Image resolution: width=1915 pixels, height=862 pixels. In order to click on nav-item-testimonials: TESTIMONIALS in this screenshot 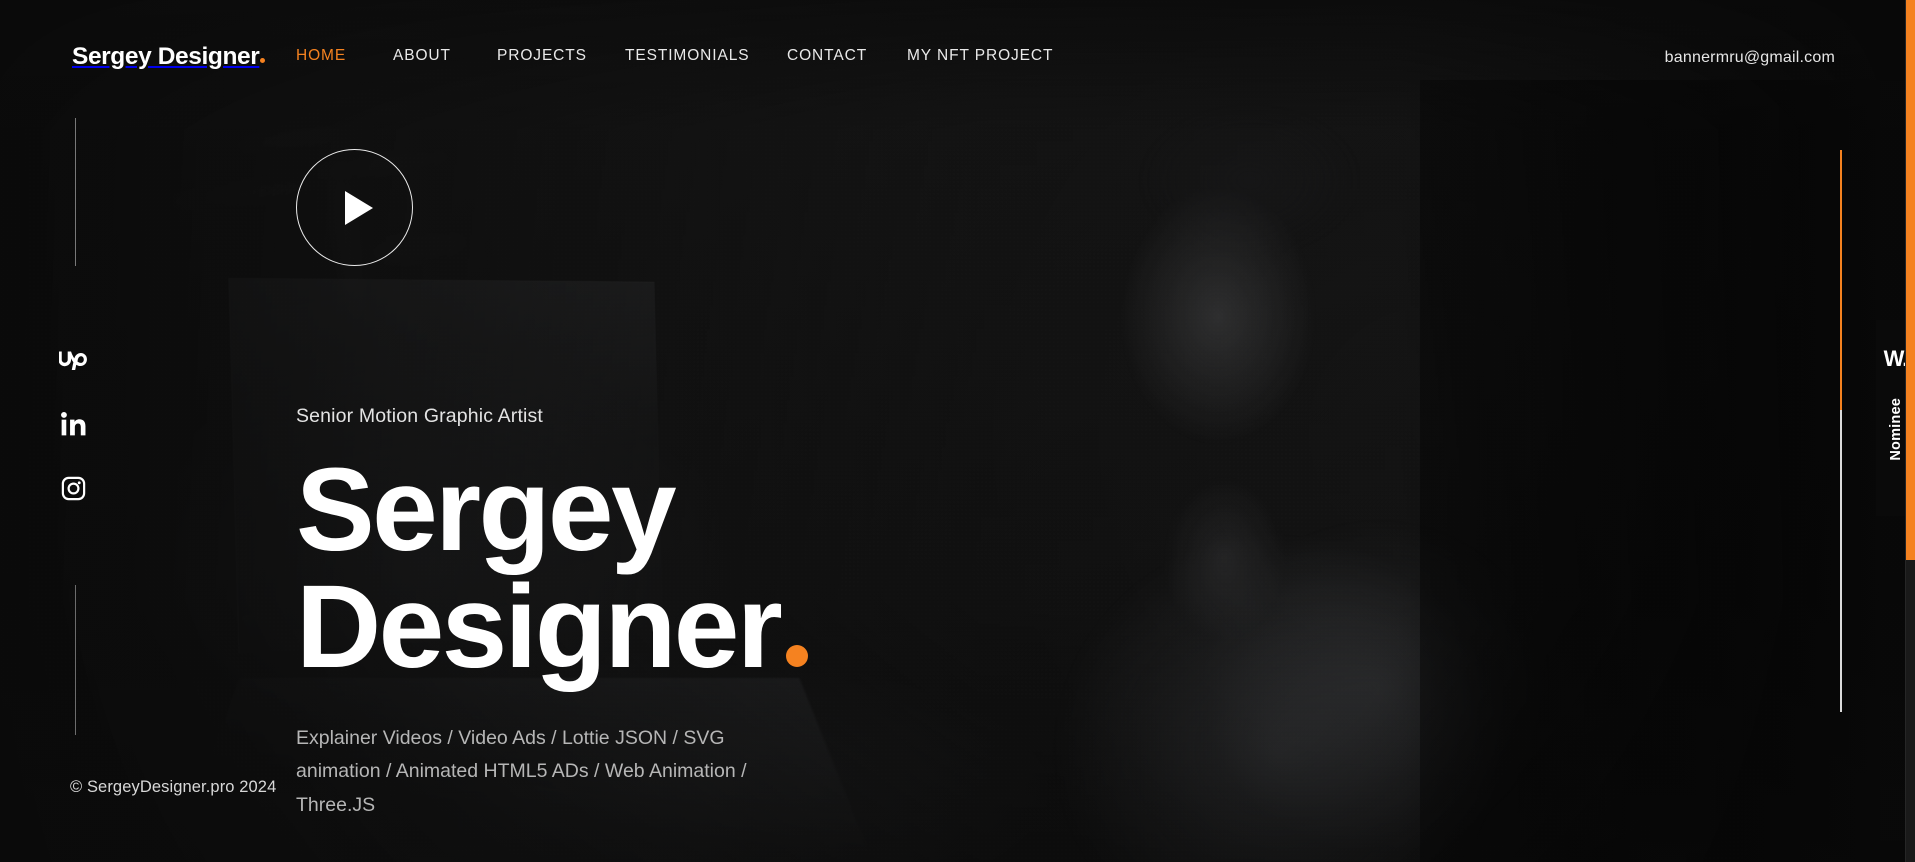, I will do `click(687, 56)`.